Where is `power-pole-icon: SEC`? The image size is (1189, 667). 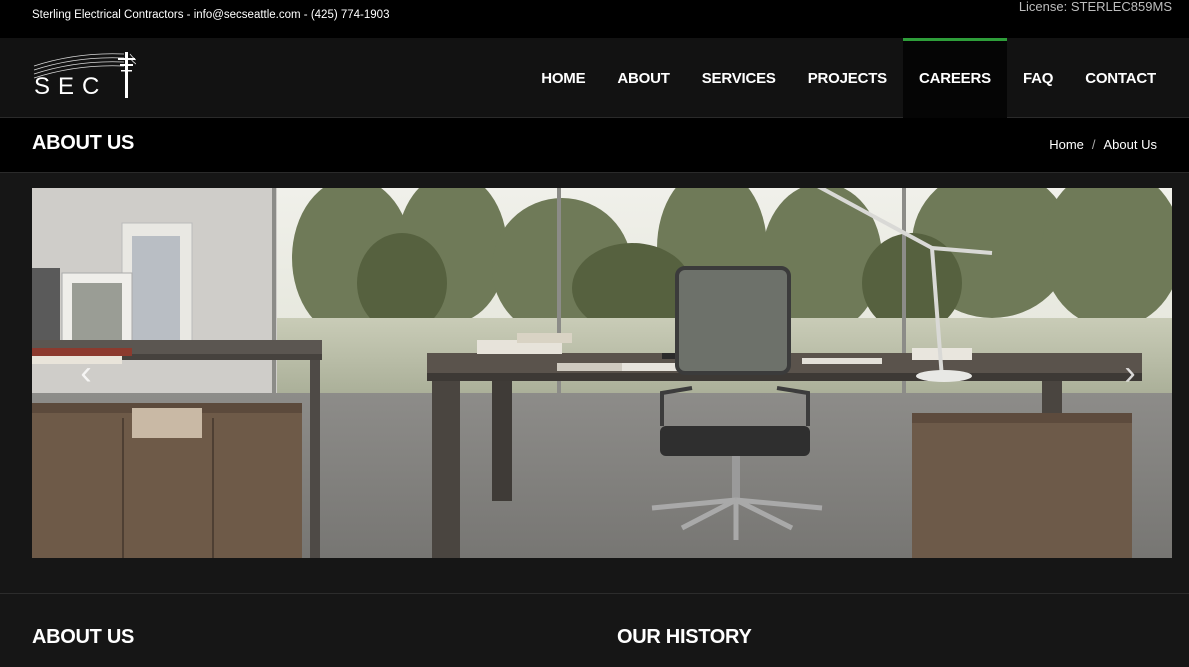 power-pole-icon: SEC is located at coordinates (85, 76).